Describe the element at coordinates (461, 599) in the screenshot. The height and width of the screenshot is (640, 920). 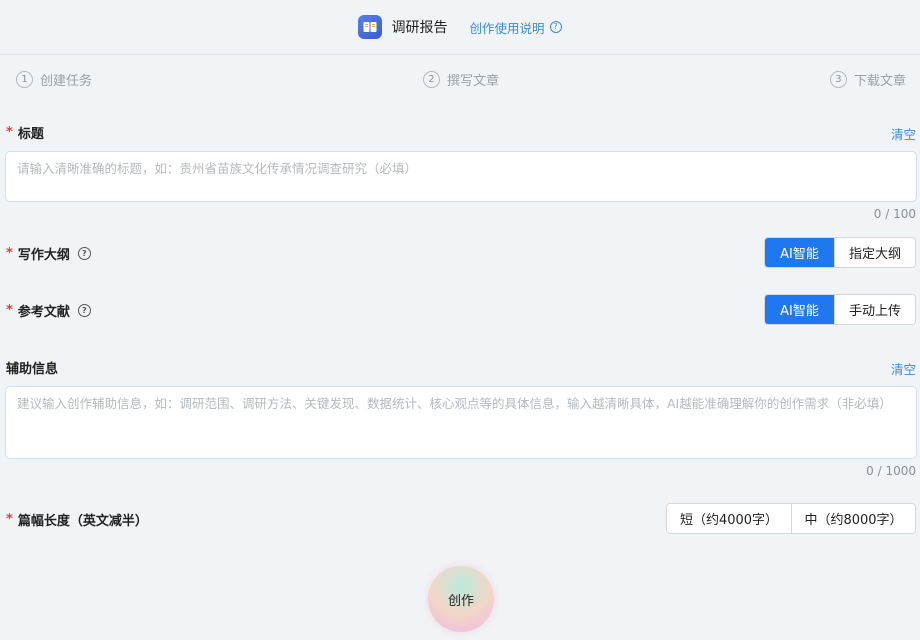
I see `create-button: 创作` at that location.